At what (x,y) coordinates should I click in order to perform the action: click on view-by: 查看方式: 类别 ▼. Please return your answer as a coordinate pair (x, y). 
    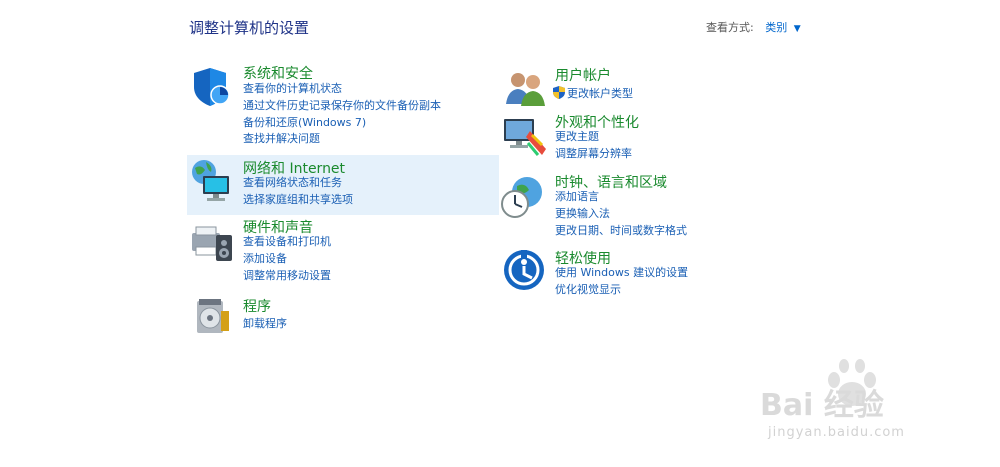
    Looking at the image, I should click on (753, 27).